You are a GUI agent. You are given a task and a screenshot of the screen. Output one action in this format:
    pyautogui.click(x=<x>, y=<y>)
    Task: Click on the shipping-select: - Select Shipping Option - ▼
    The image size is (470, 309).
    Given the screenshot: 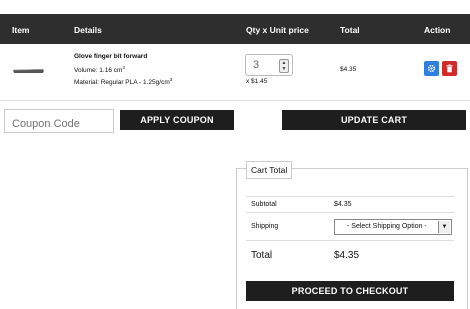 What is the action you would take?
    pyautogui.click(x=393, y=227)
    